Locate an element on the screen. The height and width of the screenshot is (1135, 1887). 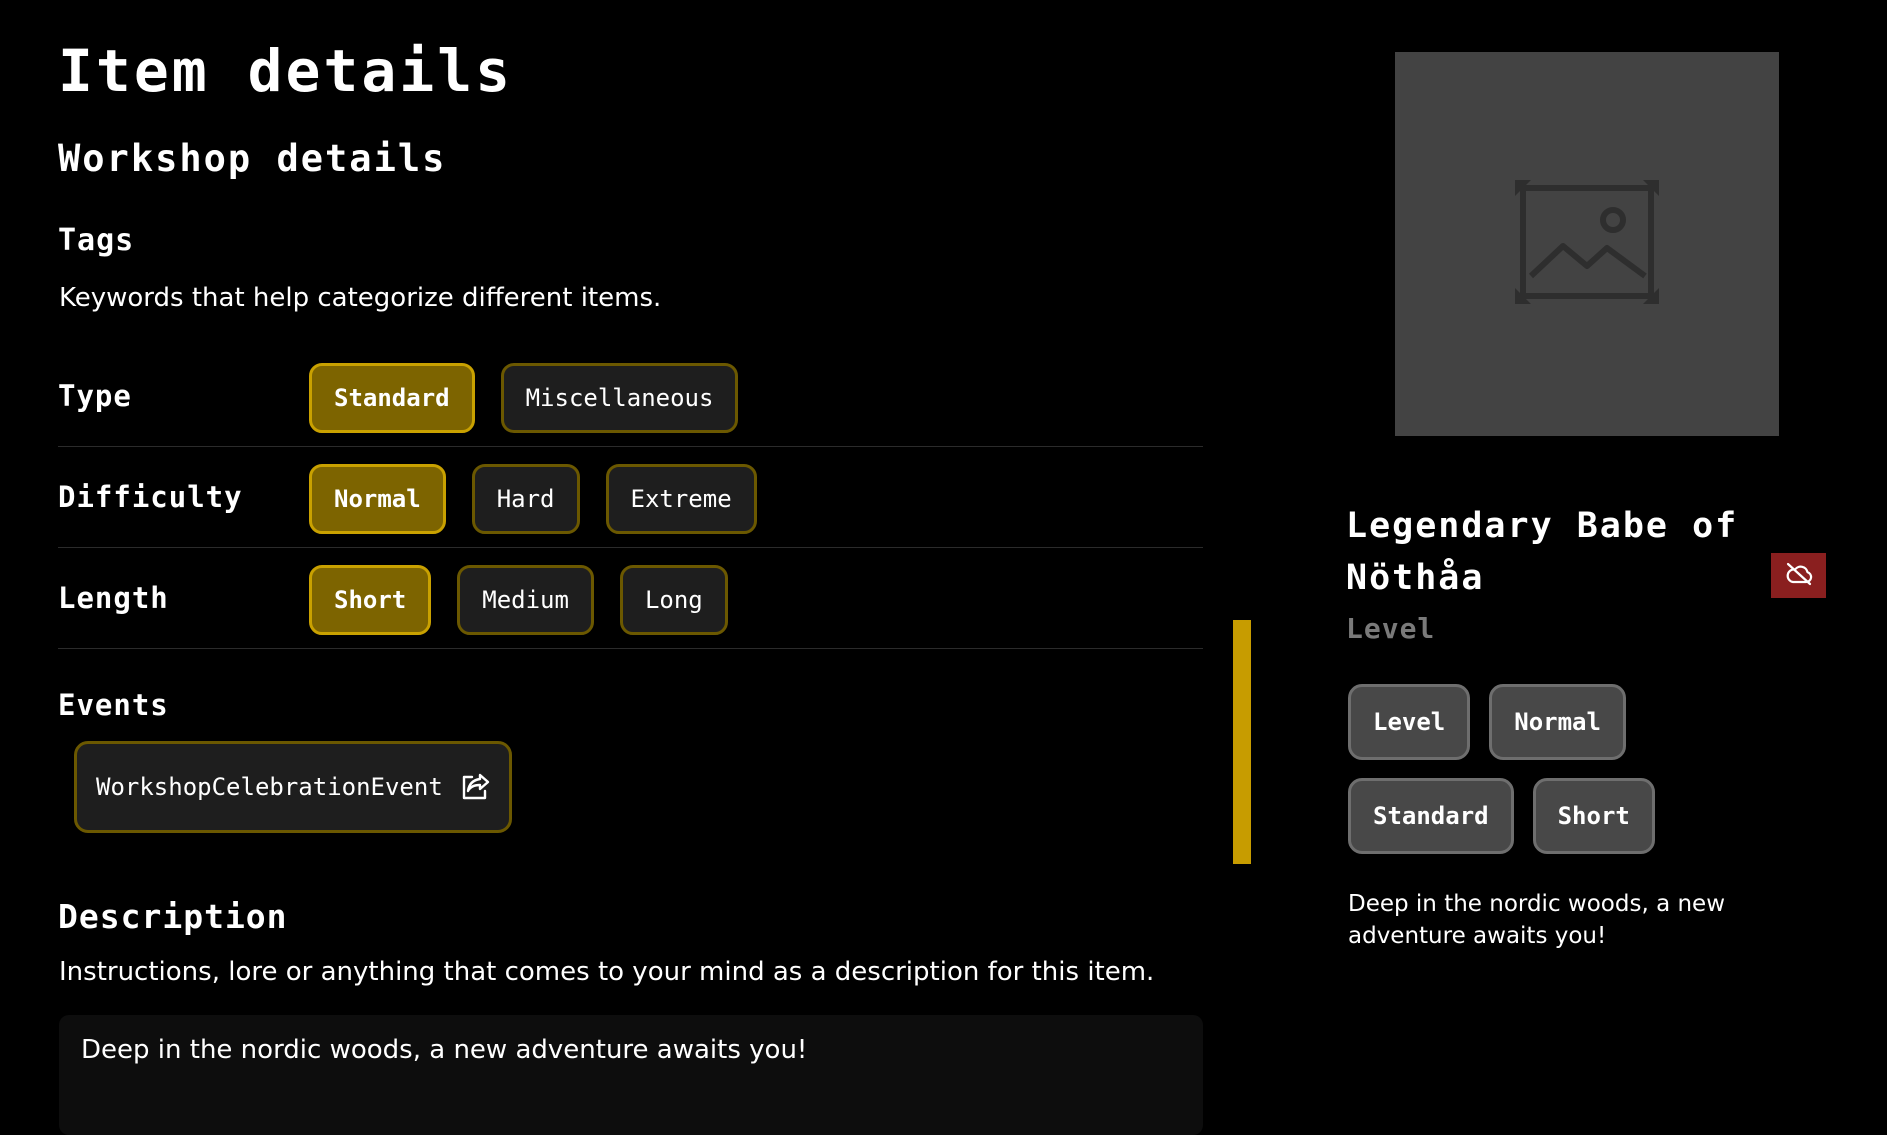
tag-option-medium: Medium is located at coordinates (525, 600).